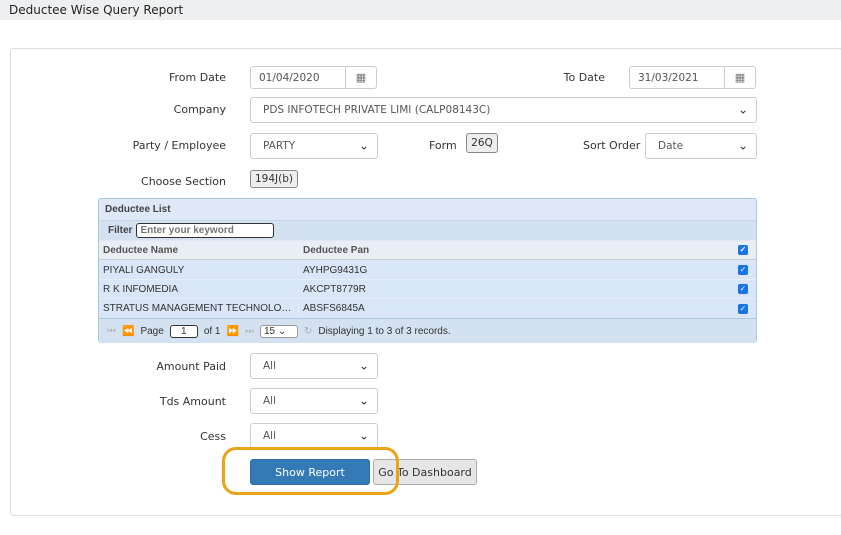 The image size is (841, 535). I want to click on first-page-icon: ⏮, so click(111, 331).